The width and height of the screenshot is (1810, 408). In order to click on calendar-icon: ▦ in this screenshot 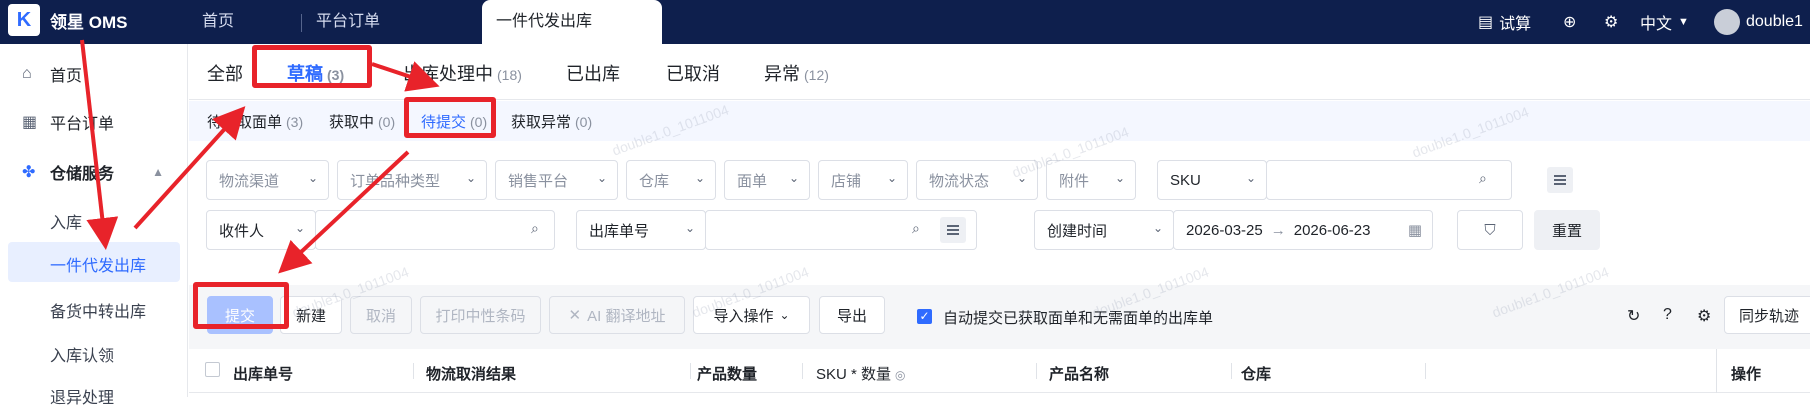, I will do `click(1414, 230)`.